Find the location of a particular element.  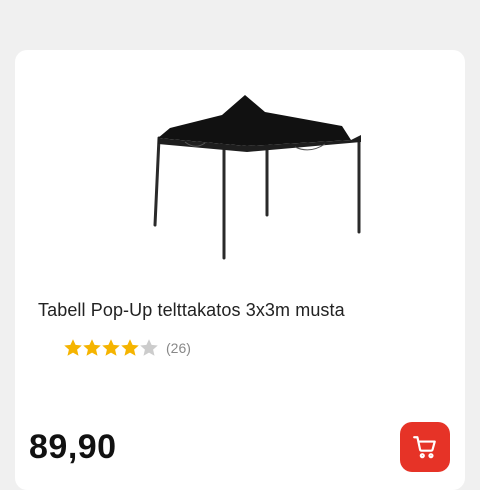

shopping-cart-icon is located at coordinates (424, 447).